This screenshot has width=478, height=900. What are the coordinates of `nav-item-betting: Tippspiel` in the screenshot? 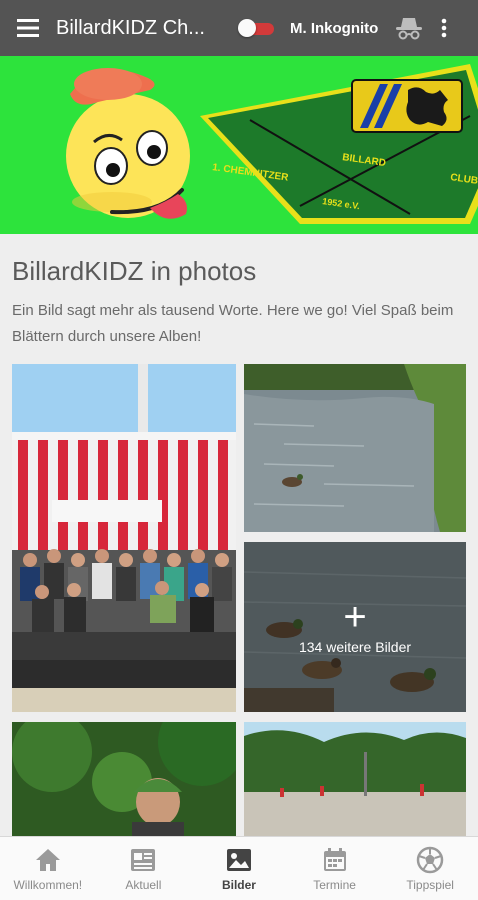 It's located at (430, 868).